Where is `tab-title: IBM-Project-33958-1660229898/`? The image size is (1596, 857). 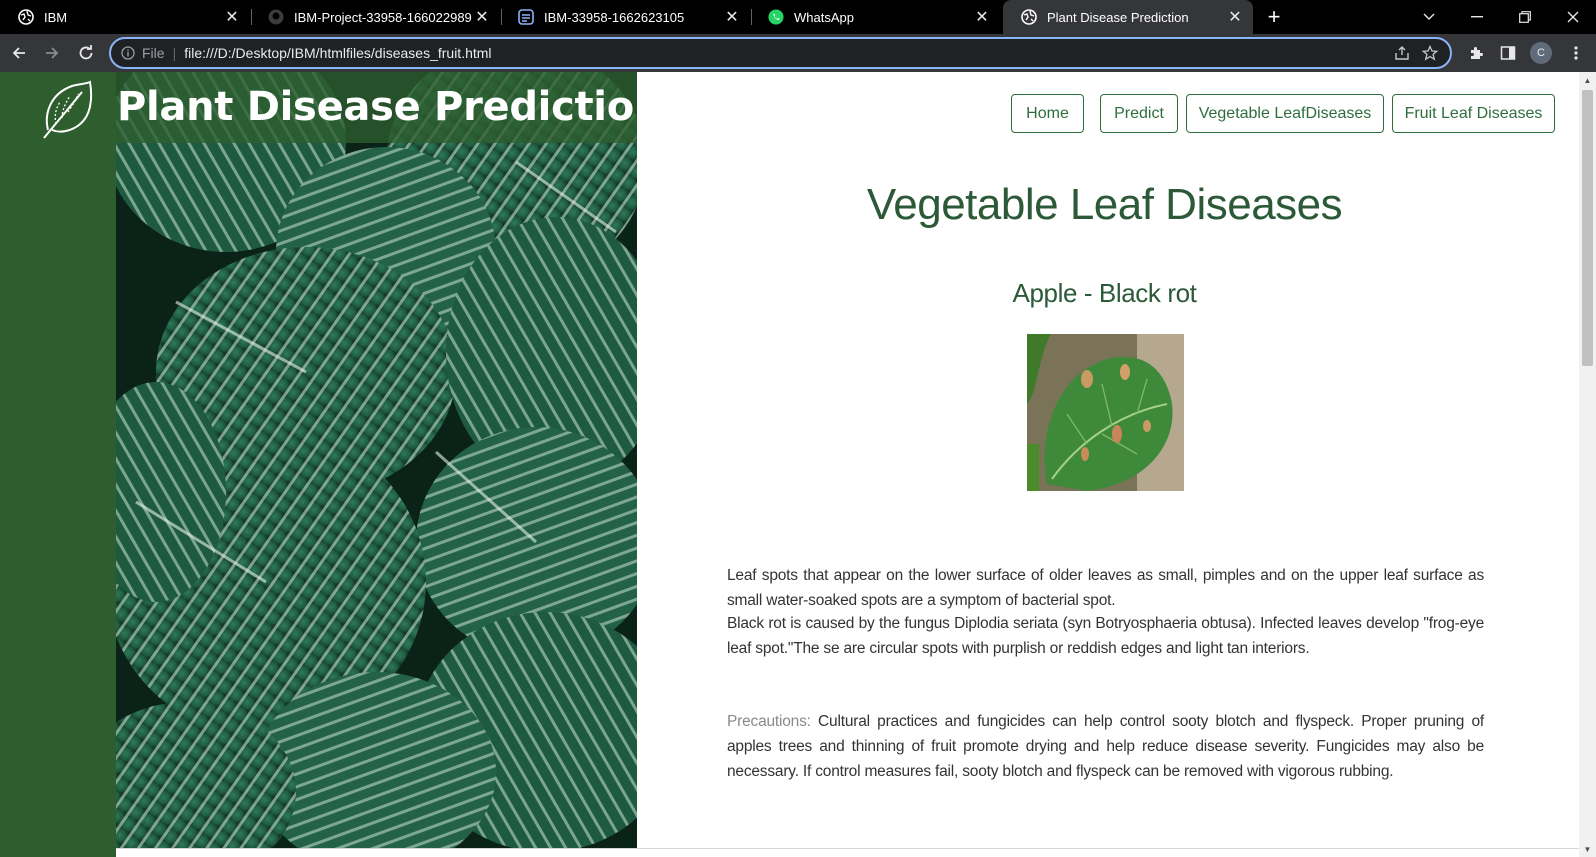 tab-title: IBM-Project-33958-1660229898/ is located at coordinates (383, 17).